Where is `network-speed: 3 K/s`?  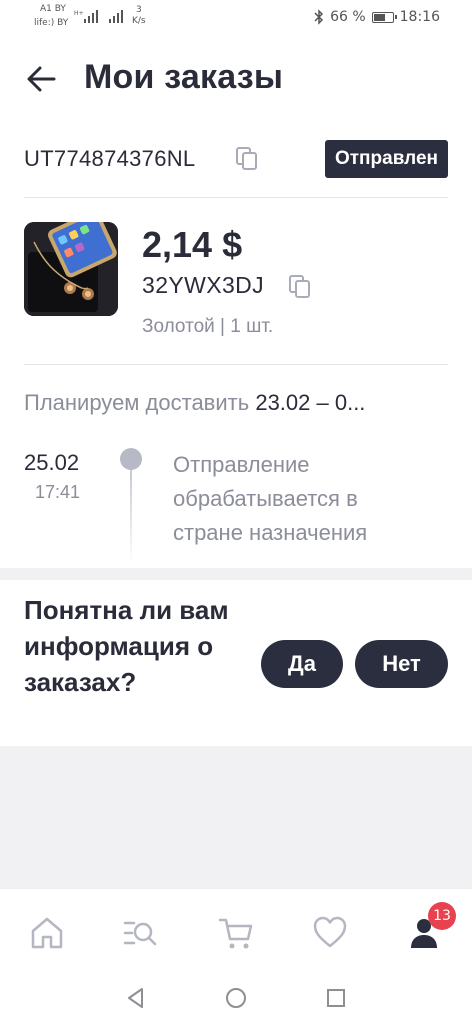
network-speed: 3 K/s is located at coordinates (139, 16).